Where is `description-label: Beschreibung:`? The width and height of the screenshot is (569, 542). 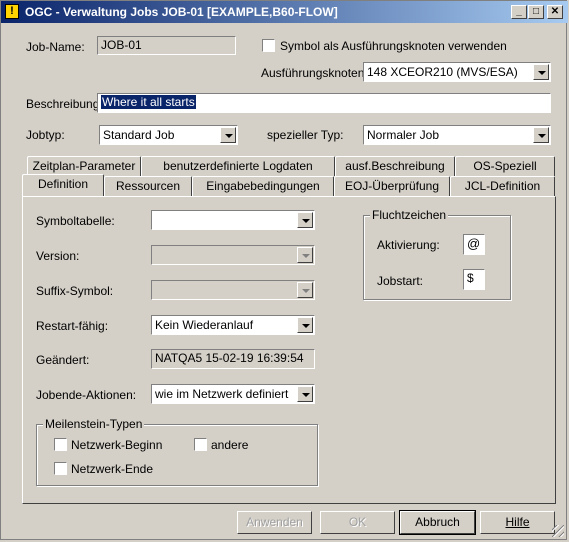 description-label: Beschreibung: is located at coordinates (64, 104).